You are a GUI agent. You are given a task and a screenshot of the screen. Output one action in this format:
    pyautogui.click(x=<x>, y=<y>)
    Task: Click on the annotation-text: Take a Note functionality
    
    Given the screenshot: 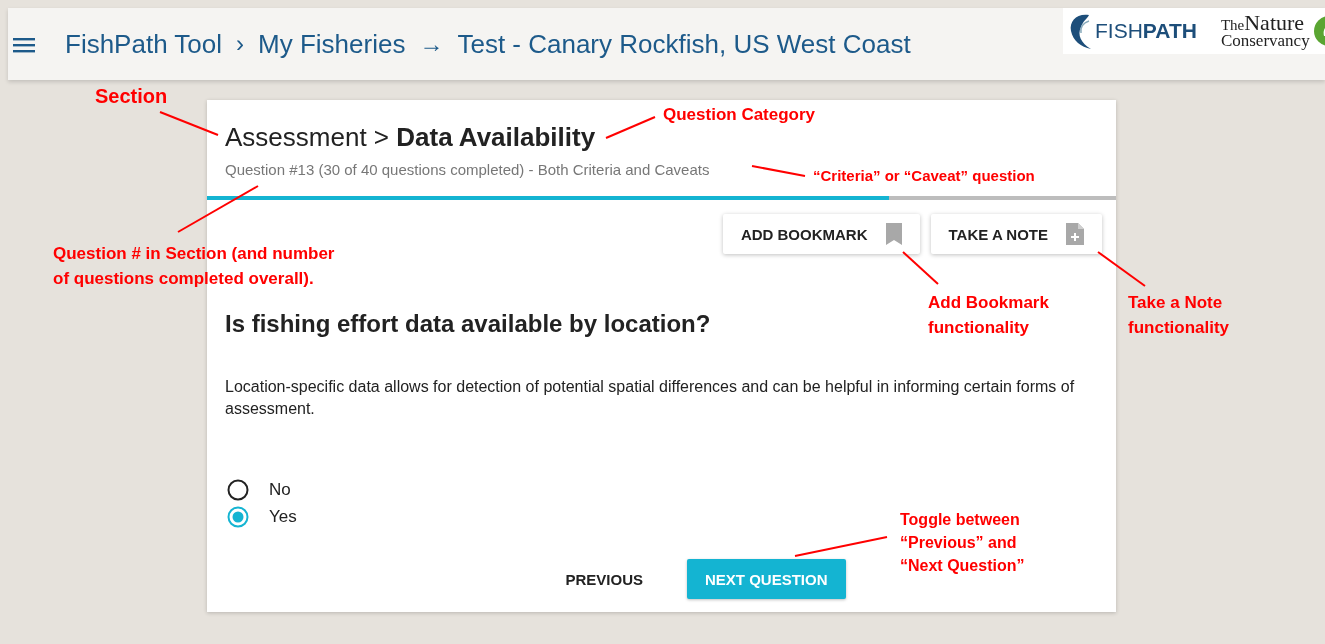 What is the action you would take?
    pyautogui.click(x=1179, y=315)
    